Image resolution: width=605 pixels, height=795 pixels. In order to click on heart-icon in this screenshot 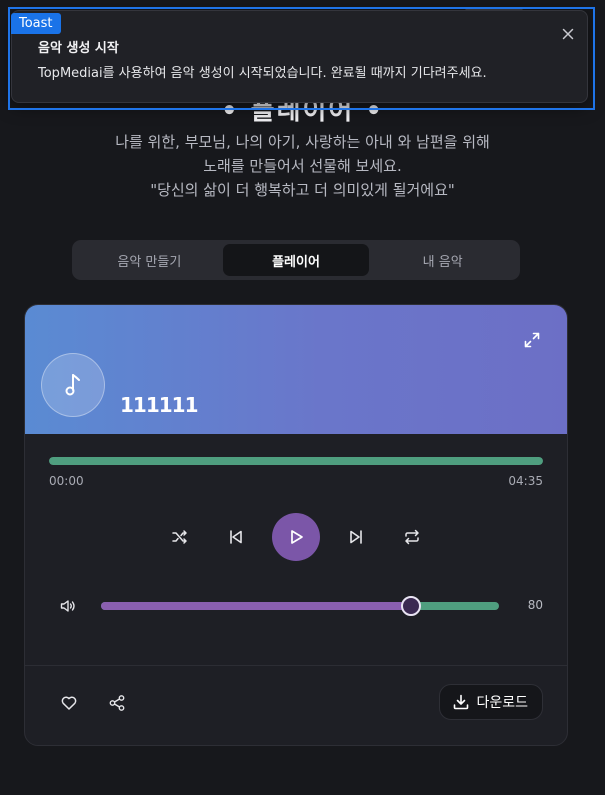, I will do `click(69, 703)`.